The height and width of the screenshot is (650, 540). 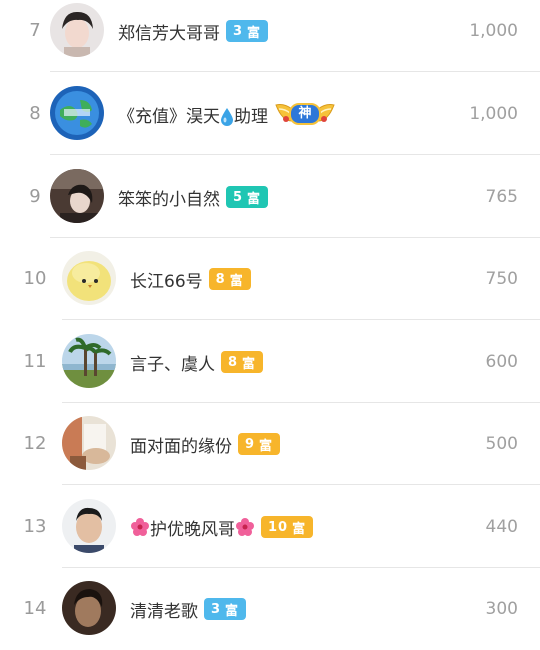 I want to click on ranking-row: 11 言子、虞人 8富 600, so click(x=270, y=362).